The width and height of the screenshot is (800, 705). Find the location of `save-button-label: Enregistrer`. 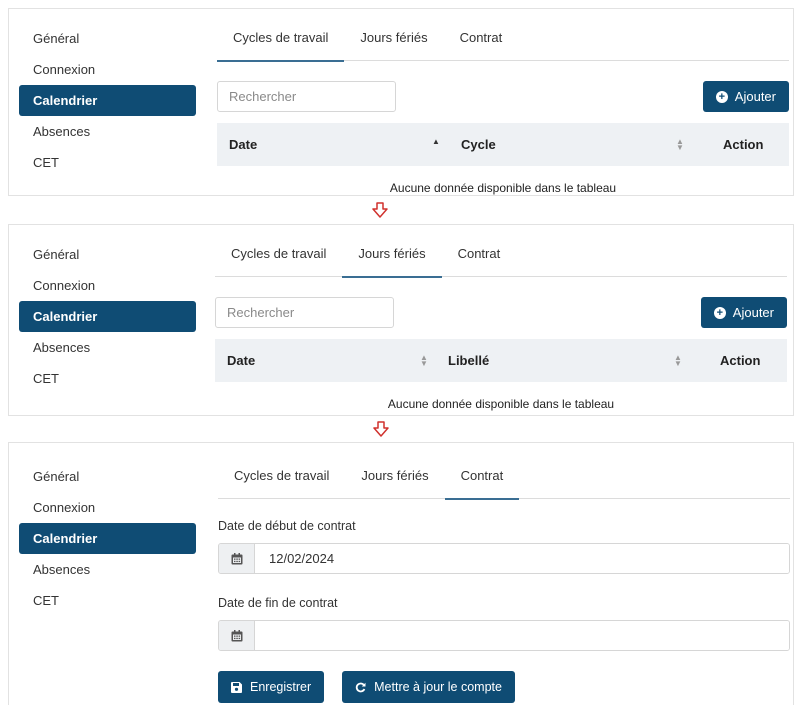

save-button-label: Enregistrer is located at coordinates (281, 687).